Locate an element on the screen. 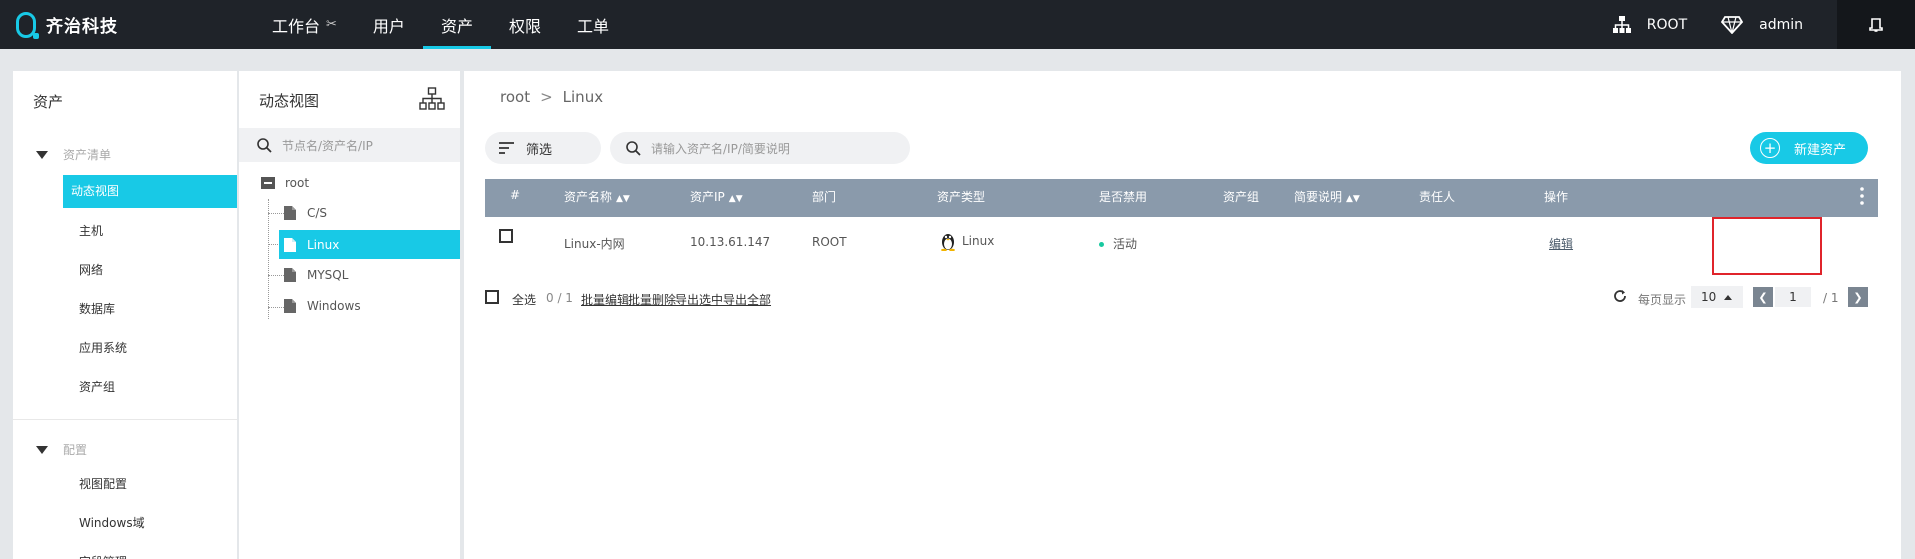 The height and width of the screenshot is (559, 1915). col-label: 资产名称 is located at coordinates (588, 197).